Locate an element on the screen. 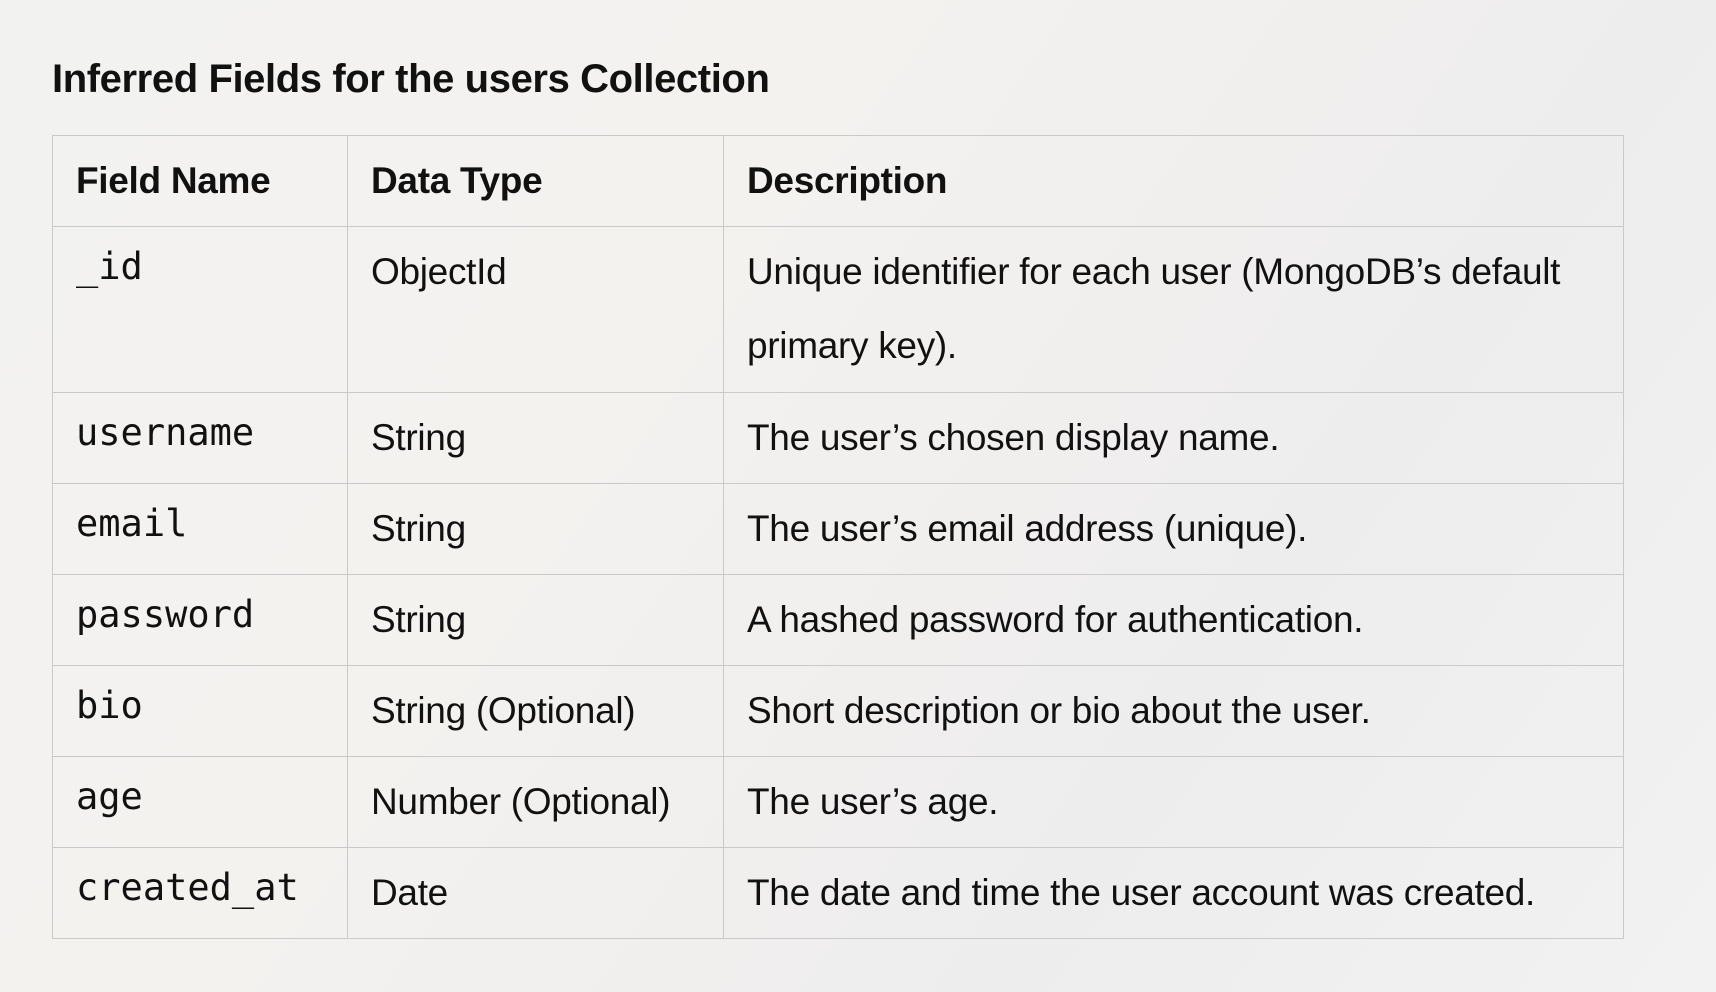  column-header-data-type: Data Type is located at coordinates (535, 181).